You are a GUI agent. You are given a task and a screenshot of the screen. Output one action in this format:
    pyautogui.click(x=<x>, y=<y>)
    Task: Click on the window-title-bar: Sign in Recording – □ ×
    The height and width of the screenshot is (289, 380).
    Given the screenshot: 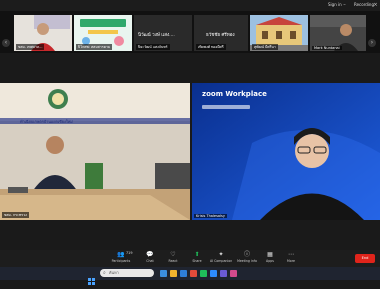 What is the action you would take?
    pyautogui.click(x=190, y=5)
    